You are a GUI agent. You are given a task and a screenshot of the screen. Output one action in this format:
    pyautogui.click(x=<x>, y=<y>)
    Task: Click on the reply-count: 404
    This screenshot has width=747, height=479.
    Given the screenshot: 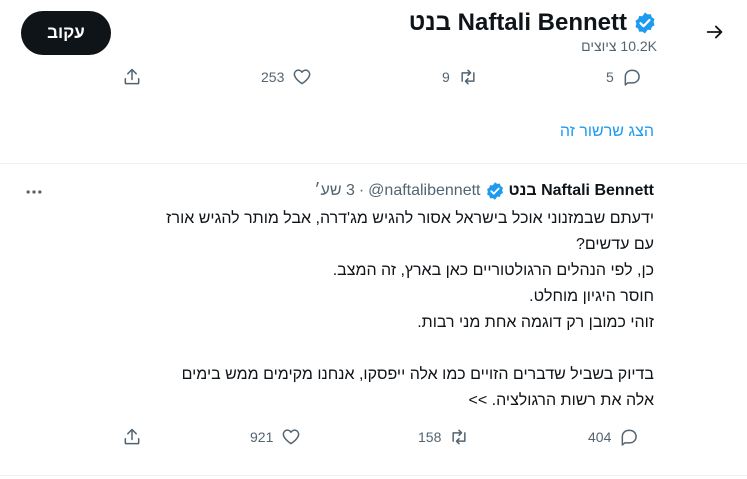 What is the action you would take?
    pyautogui.click(x=600, y=437)
    